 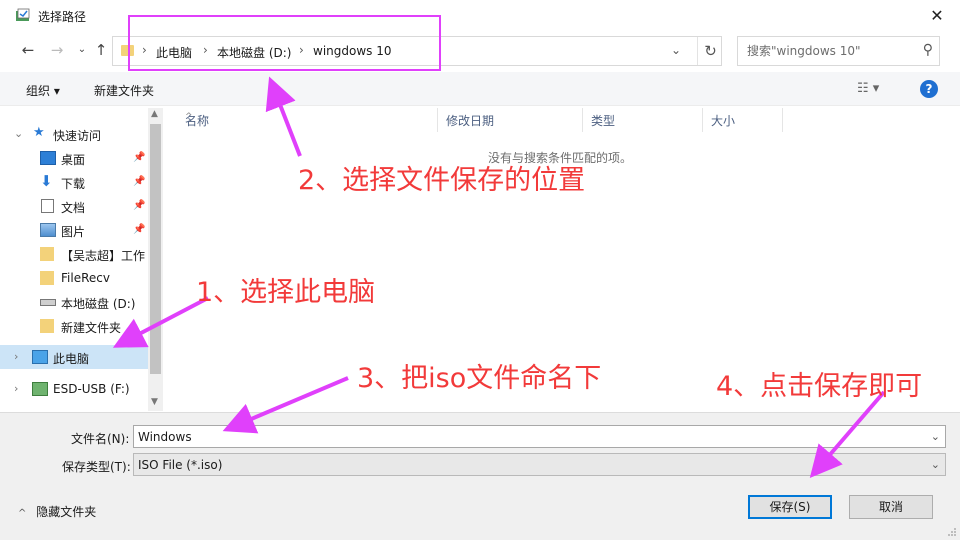 What do you see at coordinates (96, 467) in the screenshot?
I see `filetype-label: 保存类型(T):` at bounding box center [96, 467].